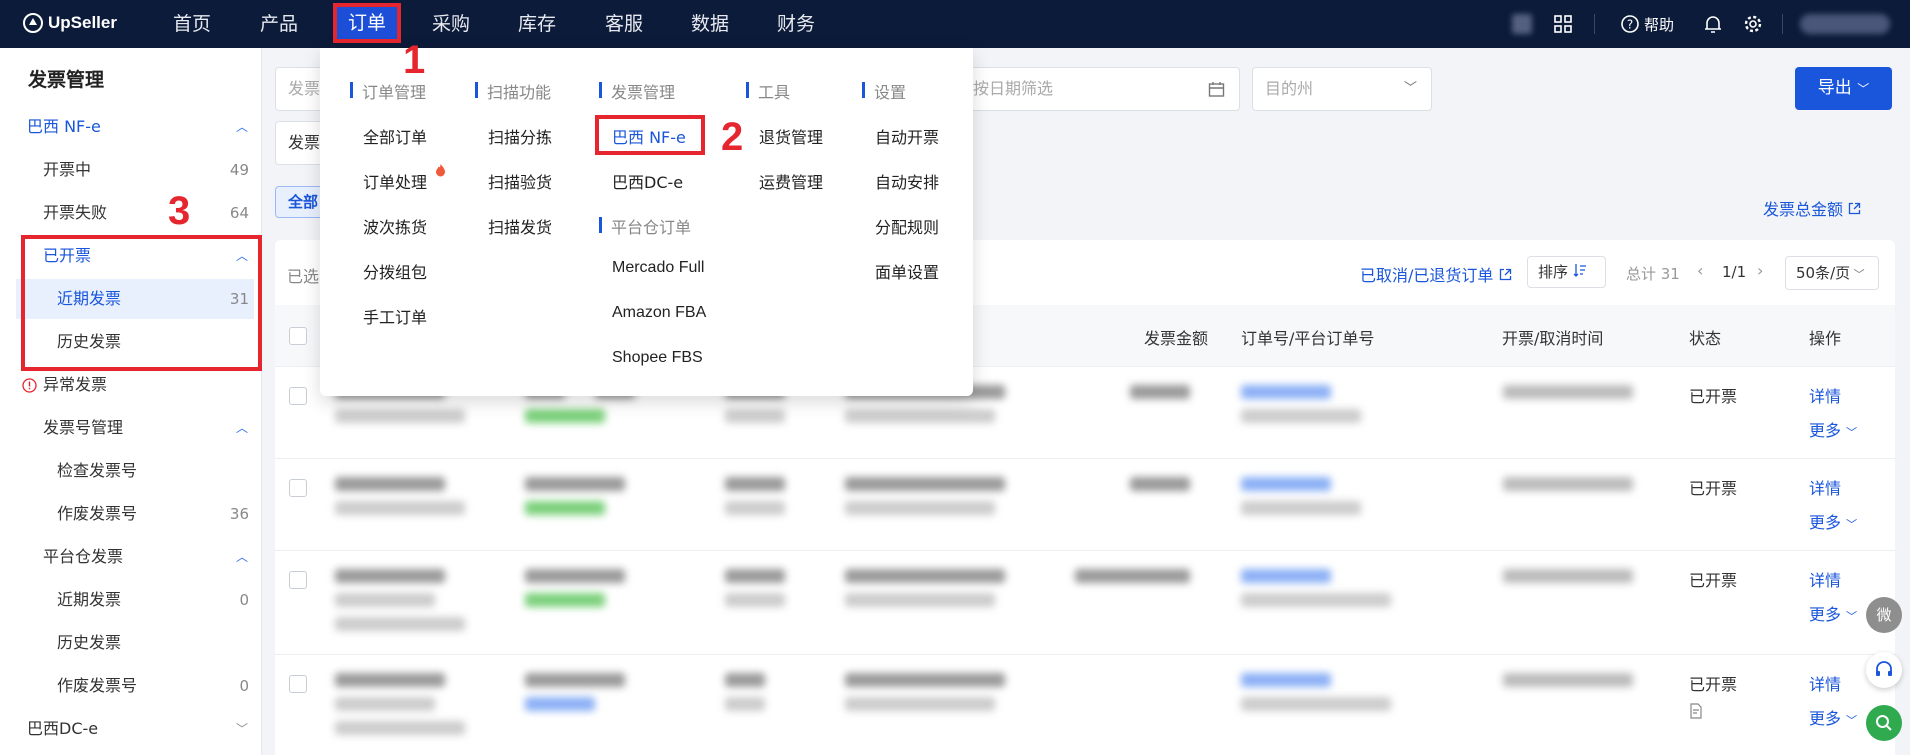 The height and width of the screenshot is (755, 1910). What do you see at coordinates (1566, 272) in the screenshot?
I see `sort-button: 排序` at bounding box center [1566, 272].